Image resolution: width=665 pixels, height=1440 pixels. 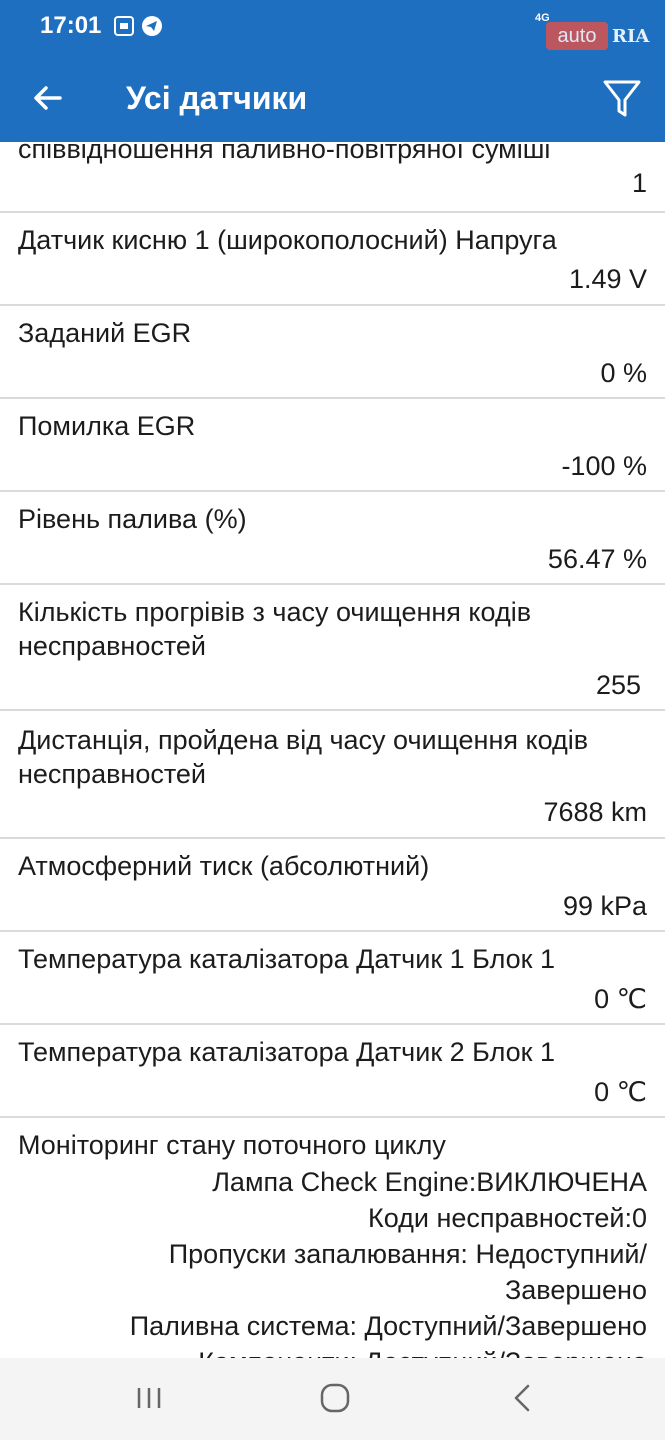 I want to click on sensor-value: 255, so click(x=618, y=685).